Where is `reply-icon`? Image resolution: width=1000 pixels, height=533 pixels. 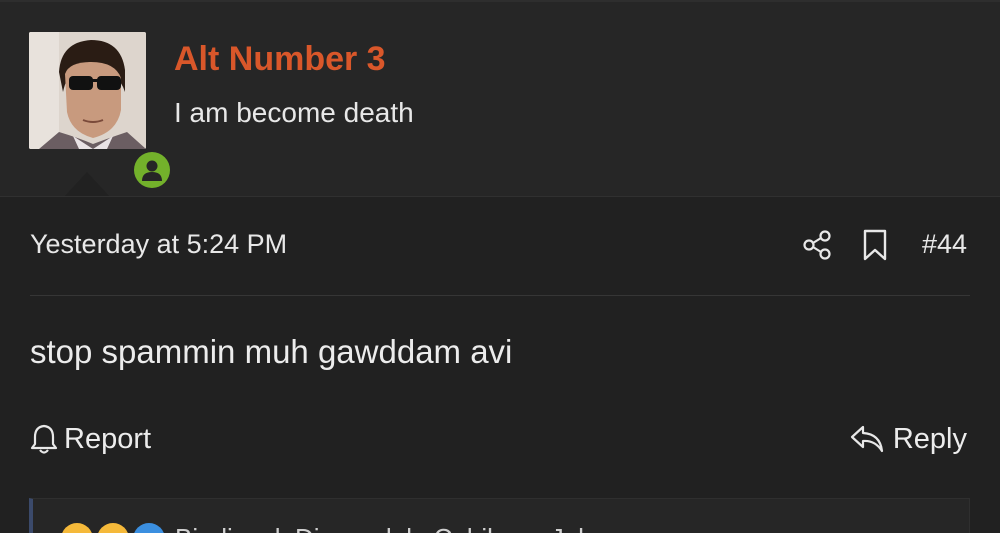 reply-icon is located at coordinates (866, 439).